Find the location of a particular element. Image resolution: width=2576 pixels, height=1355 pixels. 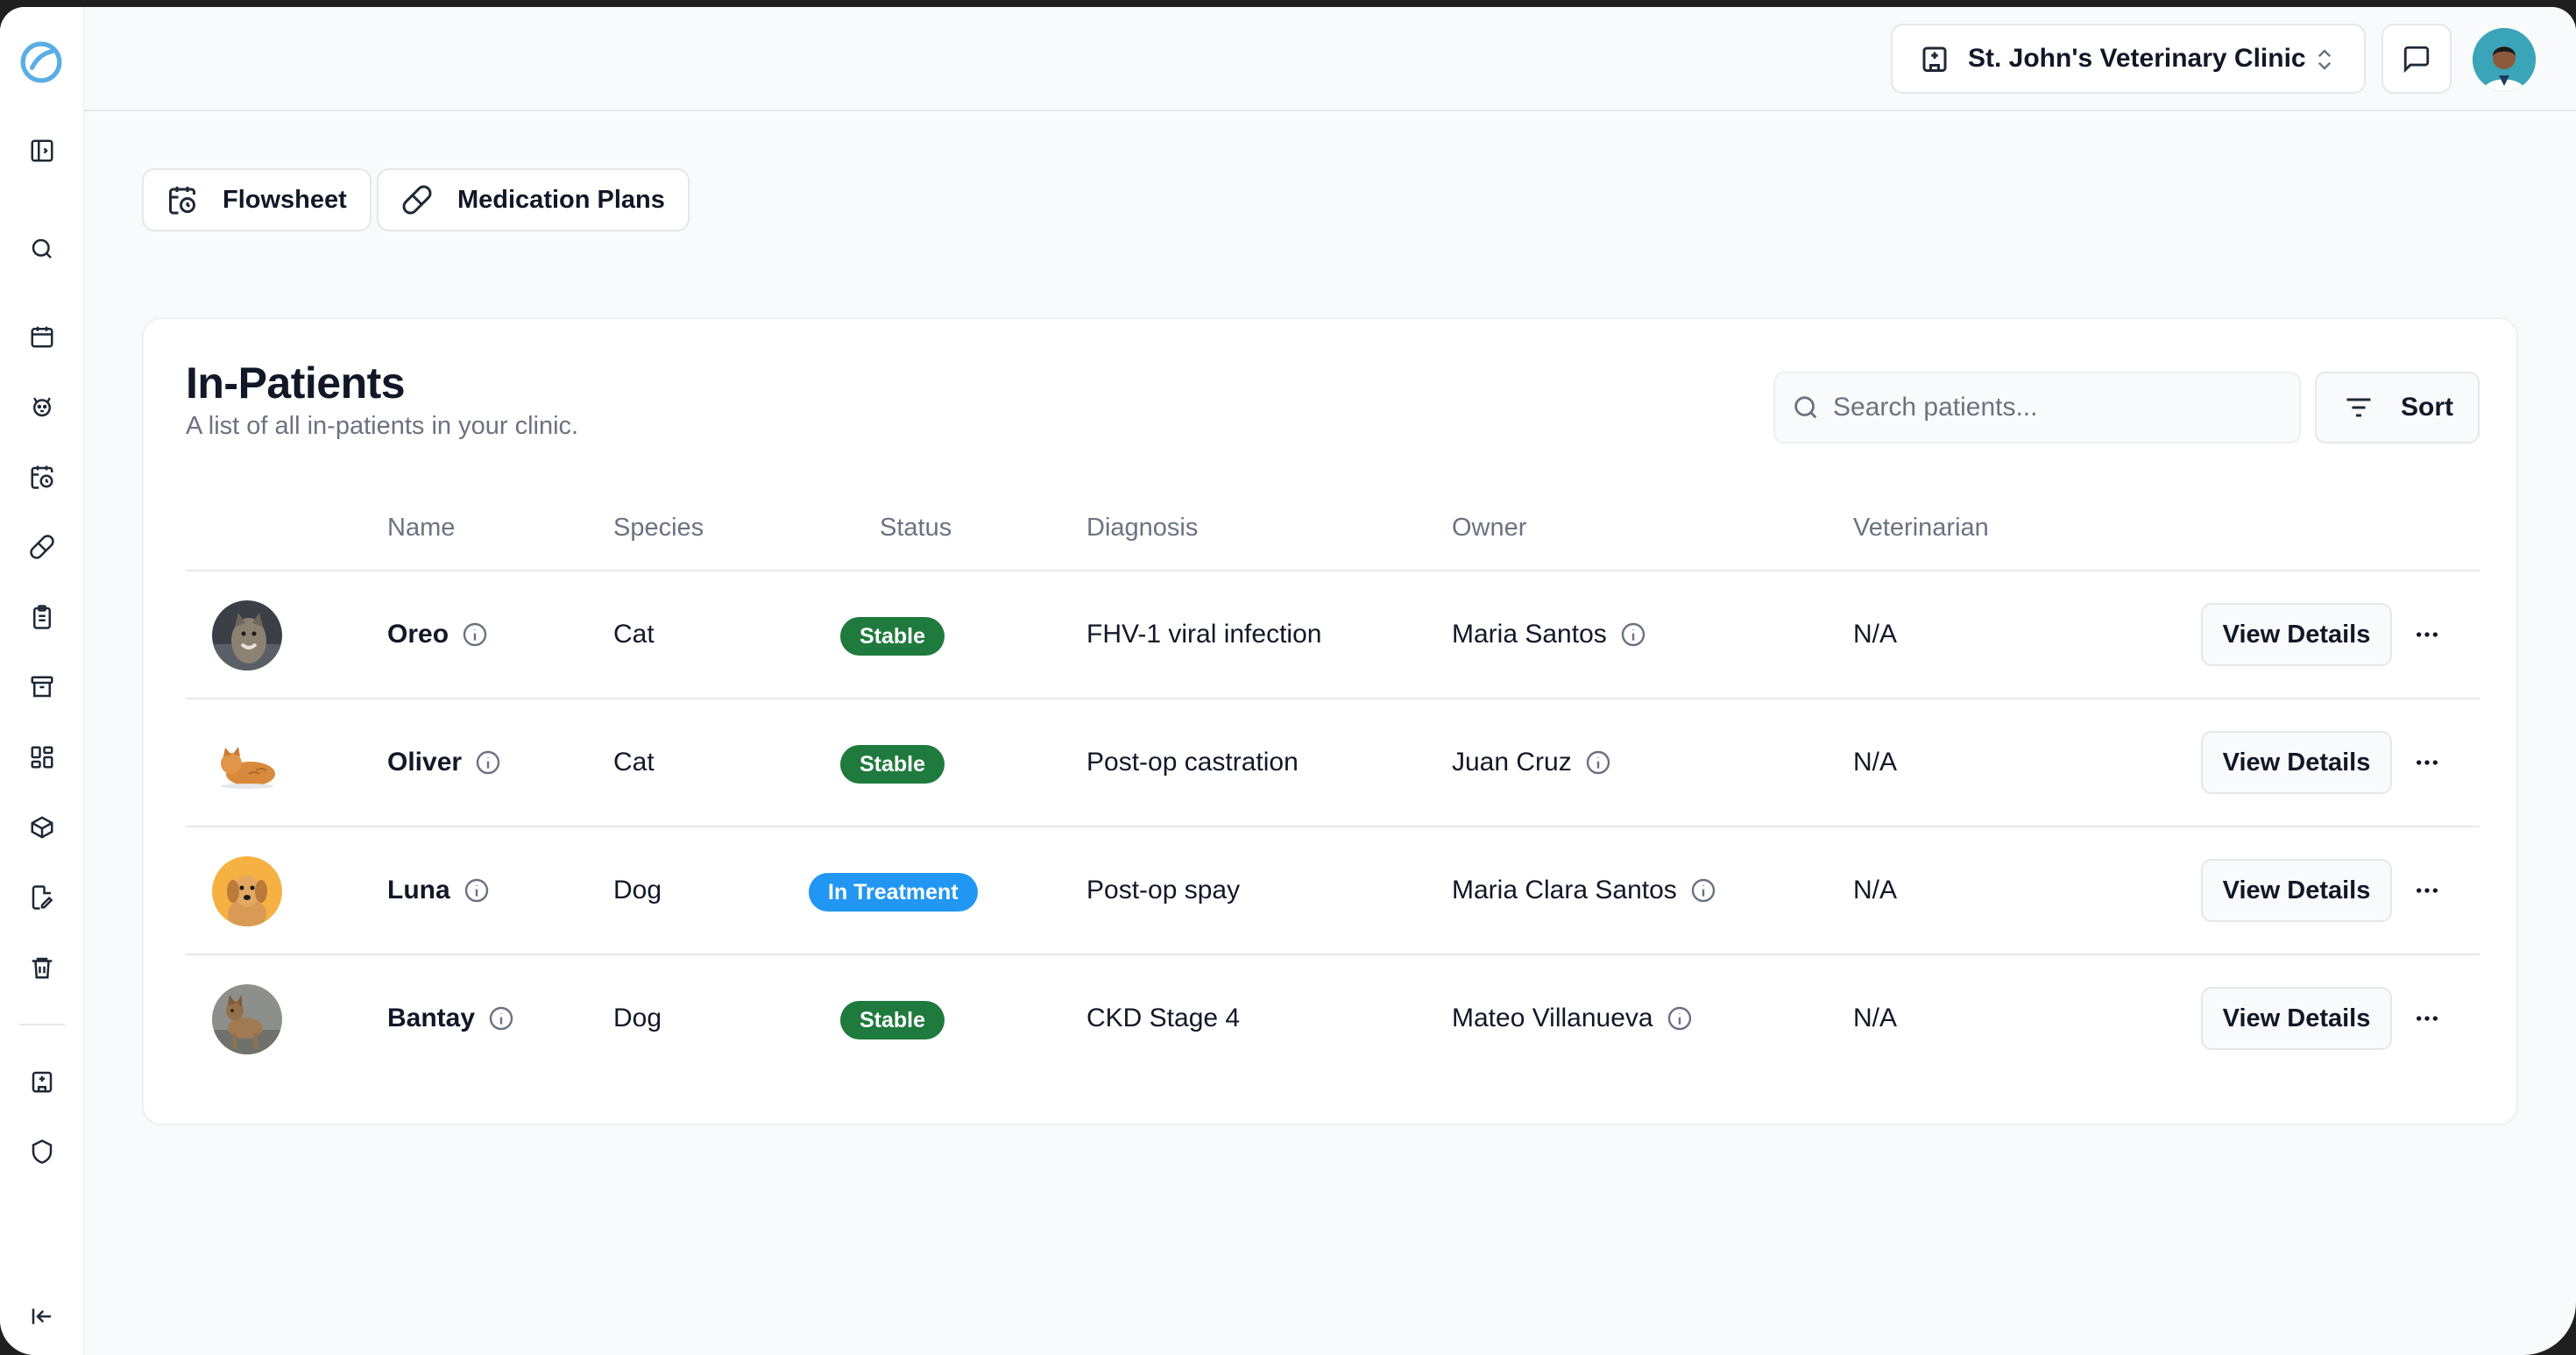

dashboard-icon is located at coordinates (42, 758).